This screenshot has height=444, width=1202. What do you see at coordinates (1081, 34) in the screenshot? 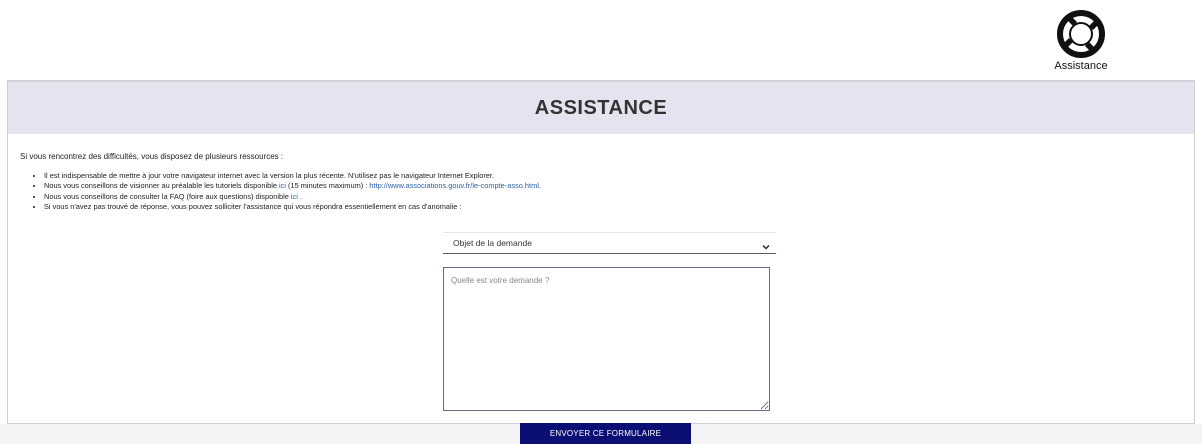
I see `lifebuoy-icon` at bounding box center [1081, 34].